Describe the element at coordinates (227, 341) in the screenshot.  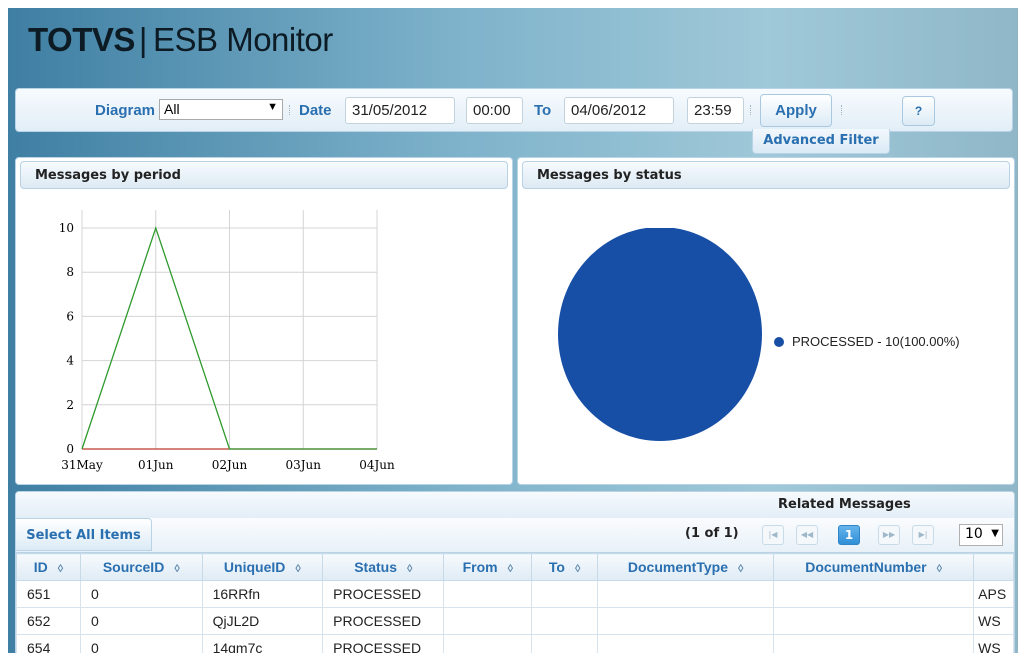
I see `line-chart: 0 2 4 6 8 10 31May 01Jun 02Jun 03Jun 04Jun` at that location.